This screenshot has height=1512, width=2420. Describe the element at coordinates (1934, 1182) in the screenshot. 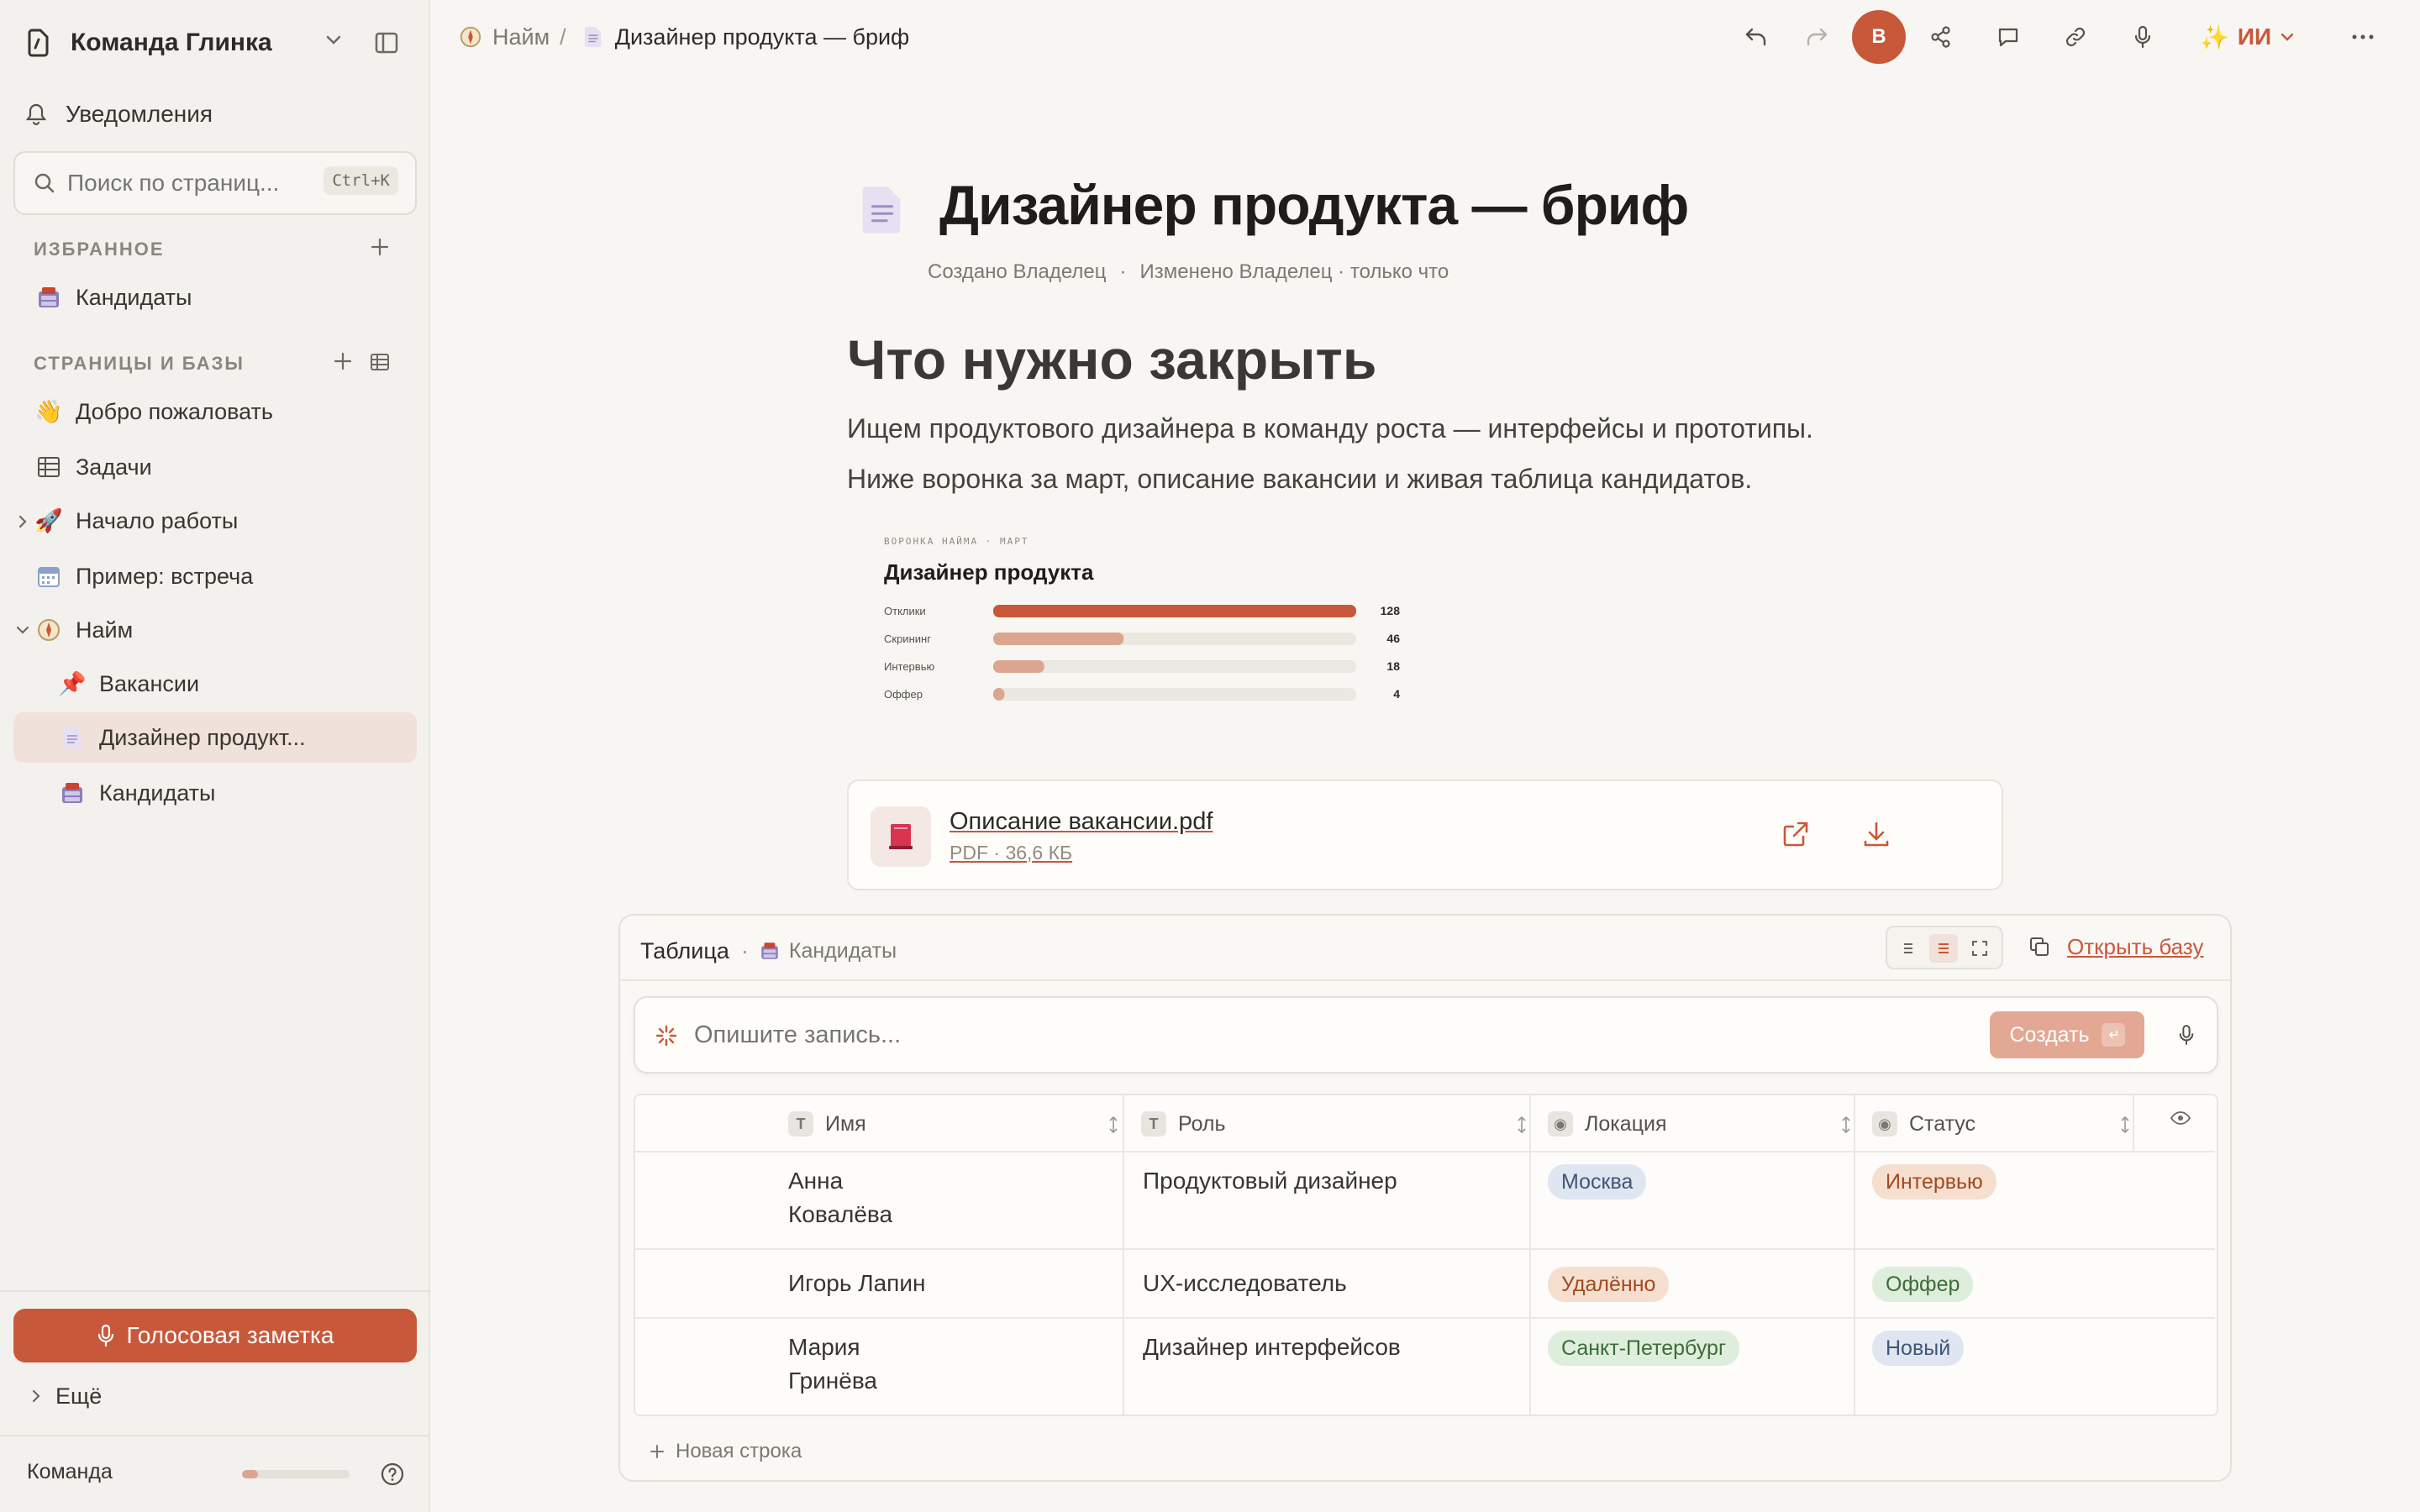

I see `cell-status: Интервью` at that location.